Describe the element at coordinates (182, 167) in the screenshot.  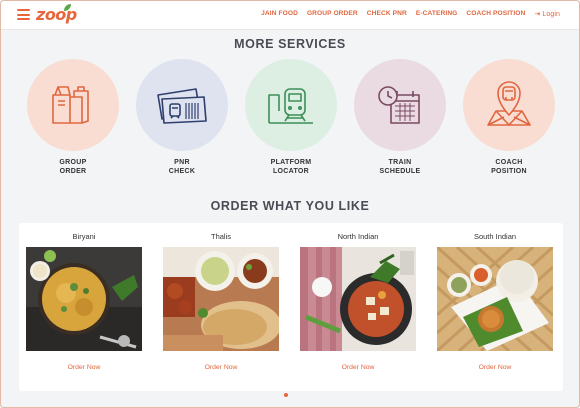
I see `service-label-pnr-check: PNR CHECK` at that location.